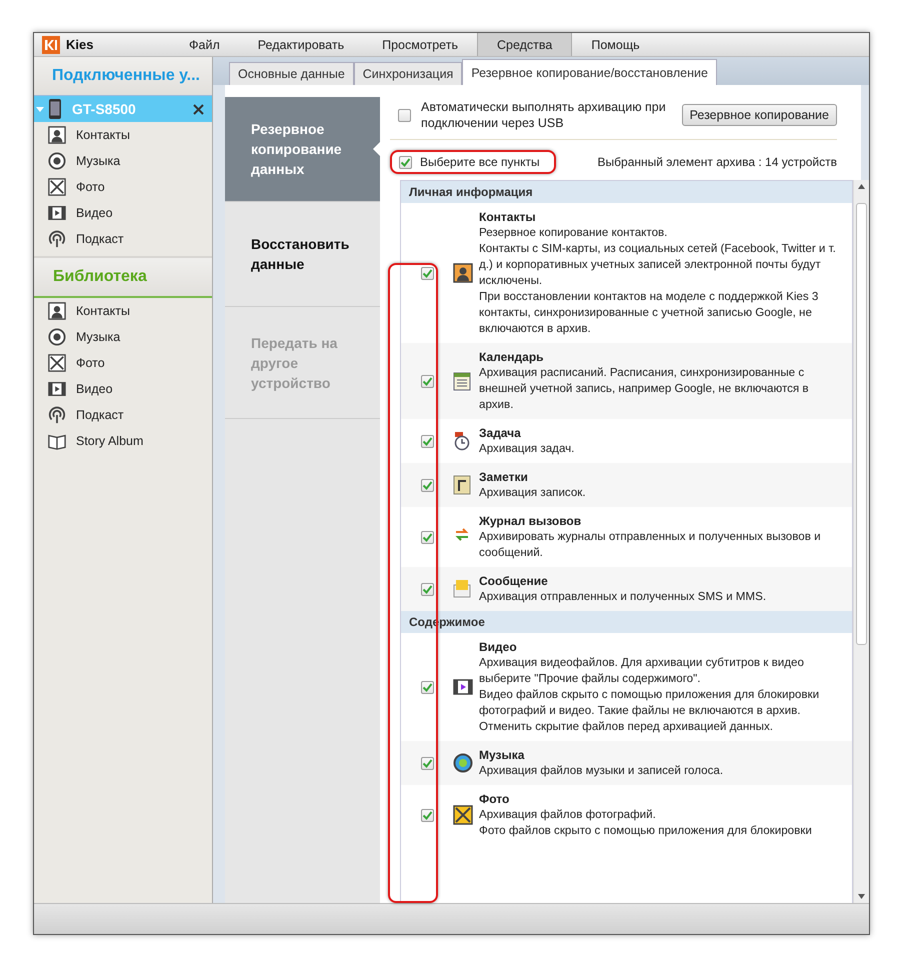 Image resolution: width=904 pixels, height=967 pixels. I want to click on menu-item: Файл, so click(204, 44).